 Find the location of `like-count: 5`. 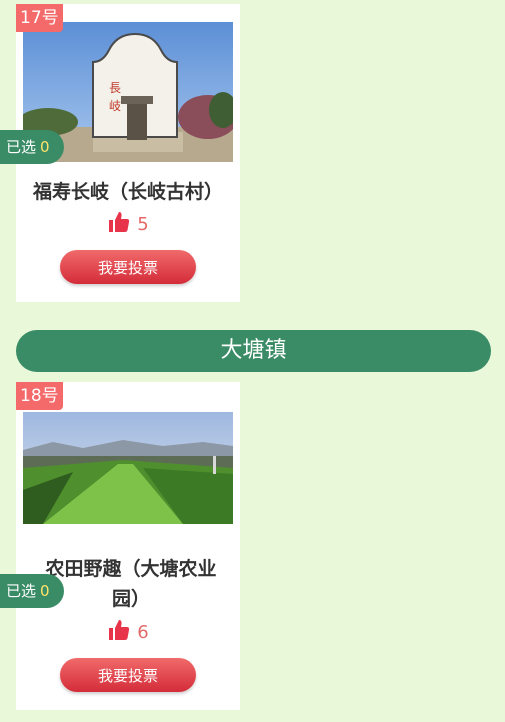

like-count: 5 is located at coordinates (143, 224).